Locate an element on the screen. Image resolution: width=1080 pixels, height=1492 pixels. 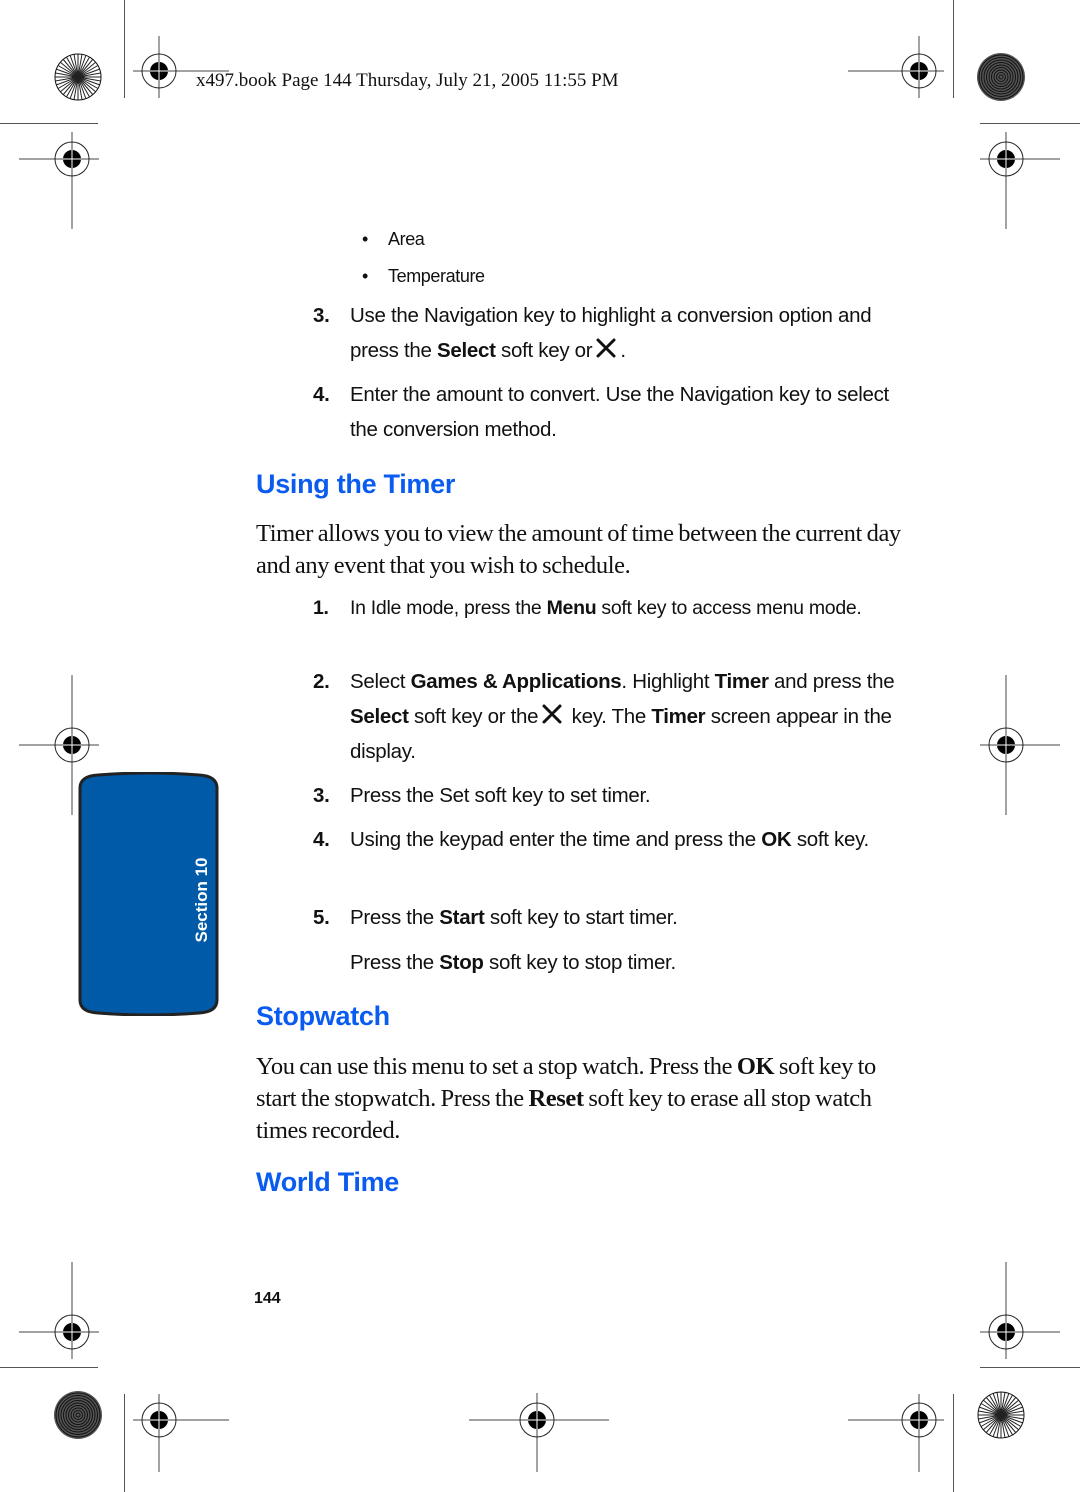
section-heading-timer: Using the Timer is located at coordinates (356, 484).